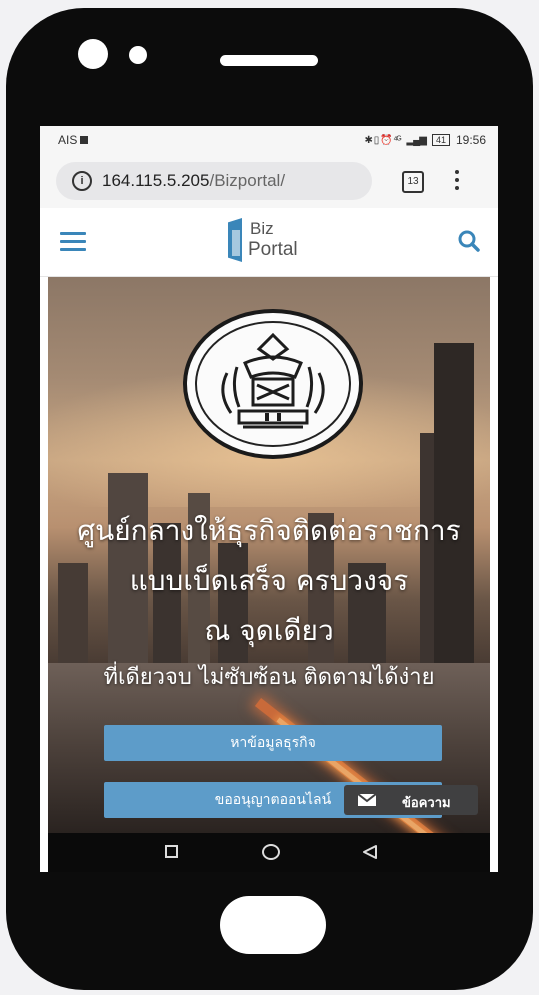 The height and width of the screenshot is (995, 539). I want to click on address-bar: i 164.115.5.205/Bizportal/, so click(214, 181).